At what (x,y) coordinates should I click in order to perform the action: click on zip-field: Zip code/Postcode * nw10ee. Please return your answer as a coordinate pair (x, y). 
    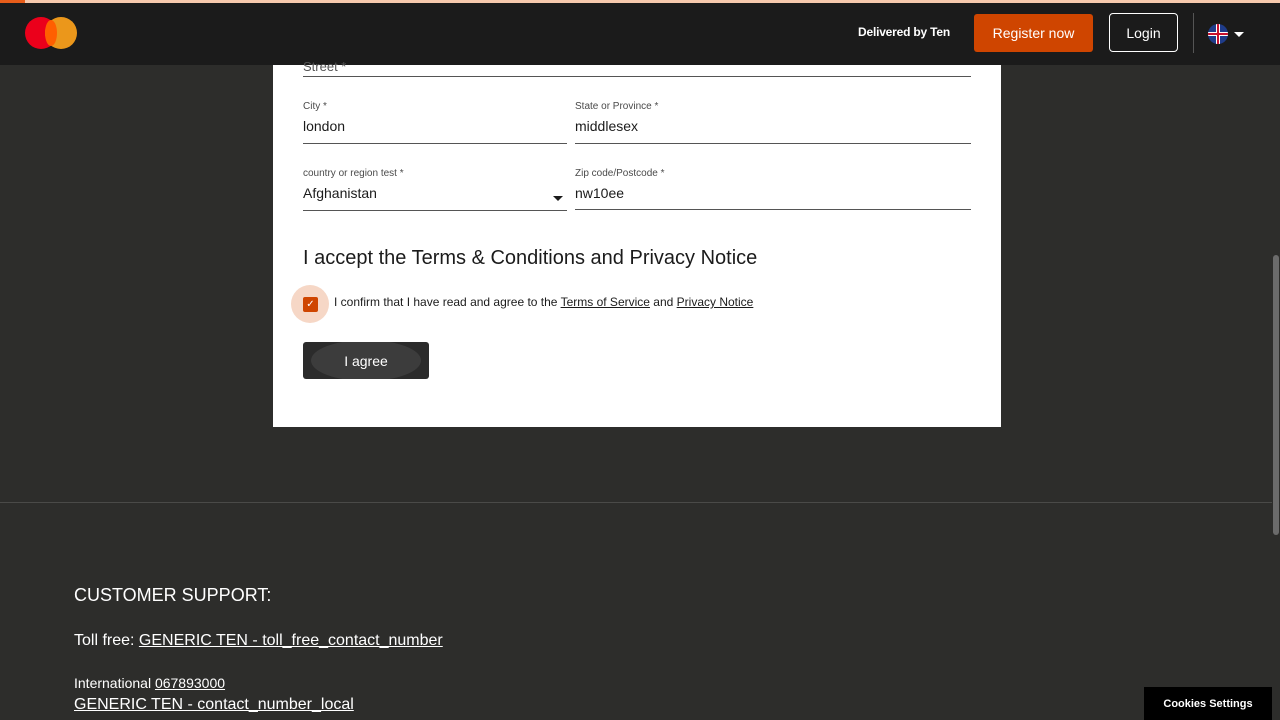
    Looking at the image, I should click on (773, 189).